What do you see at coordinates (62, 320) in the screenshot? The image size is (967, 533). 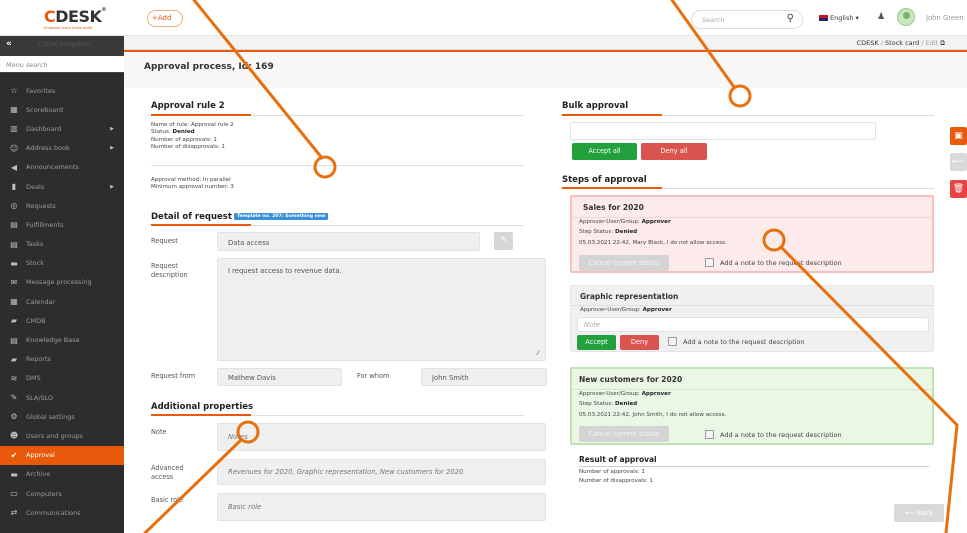 I see `sidebar-item-cmdb: ▰ CMDB` at bounding box center [62, 320].